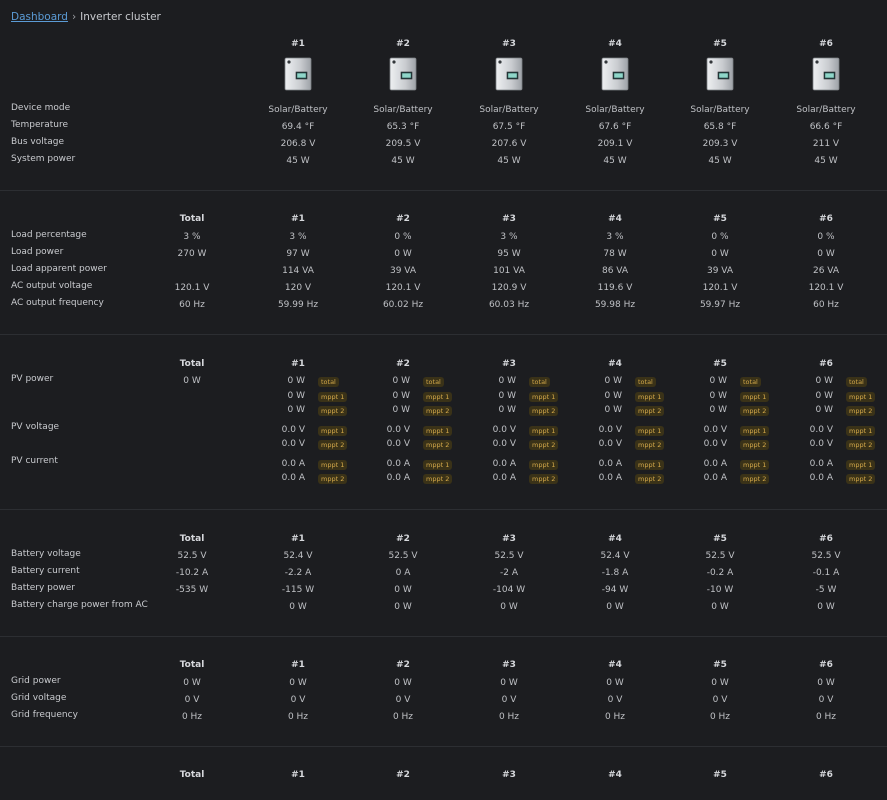 The height and width of the screenshot is (800, 887). What do you see at coordinates (32, 379) in the screenshot?
I see `row-label: PV power` at bounding box center [32, 379].